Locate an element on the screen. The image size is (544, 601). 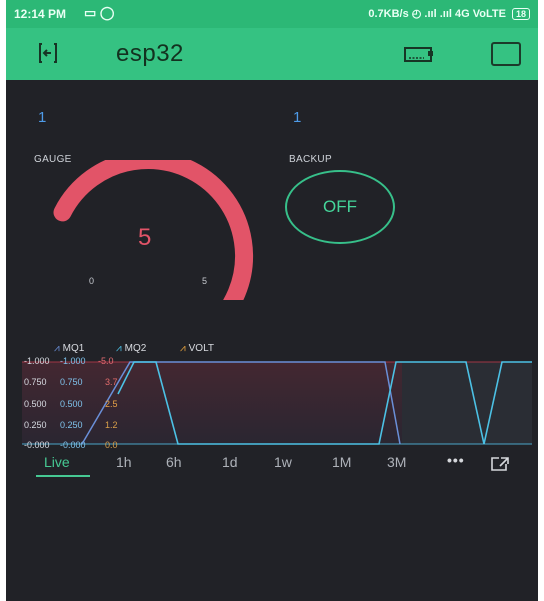
backup-top-value: 1 is located at coordinates (297, 117).